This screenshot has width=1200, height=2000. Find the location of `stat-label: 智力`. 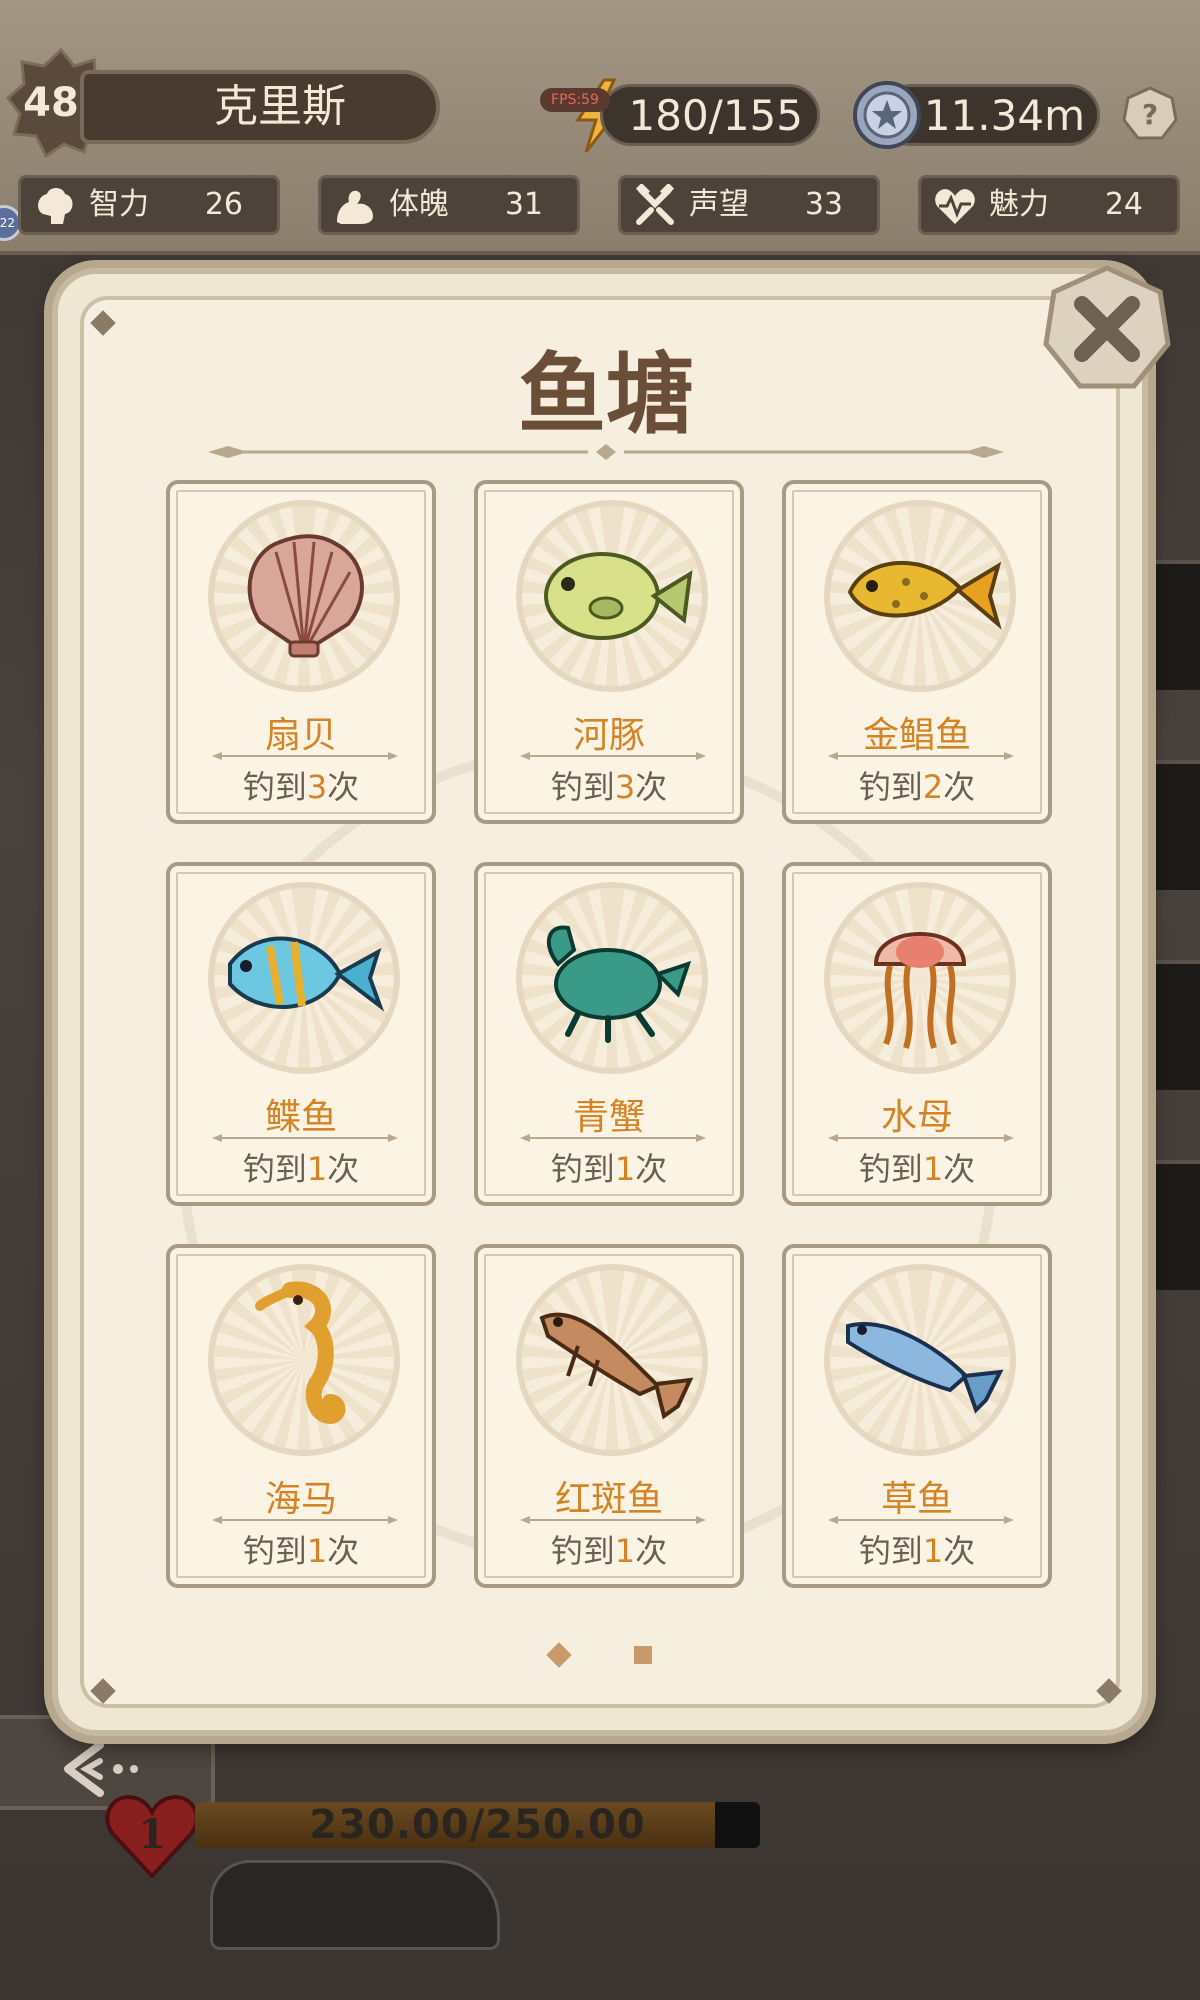

stat-label: 智力 is located at coordinates (119, 204).